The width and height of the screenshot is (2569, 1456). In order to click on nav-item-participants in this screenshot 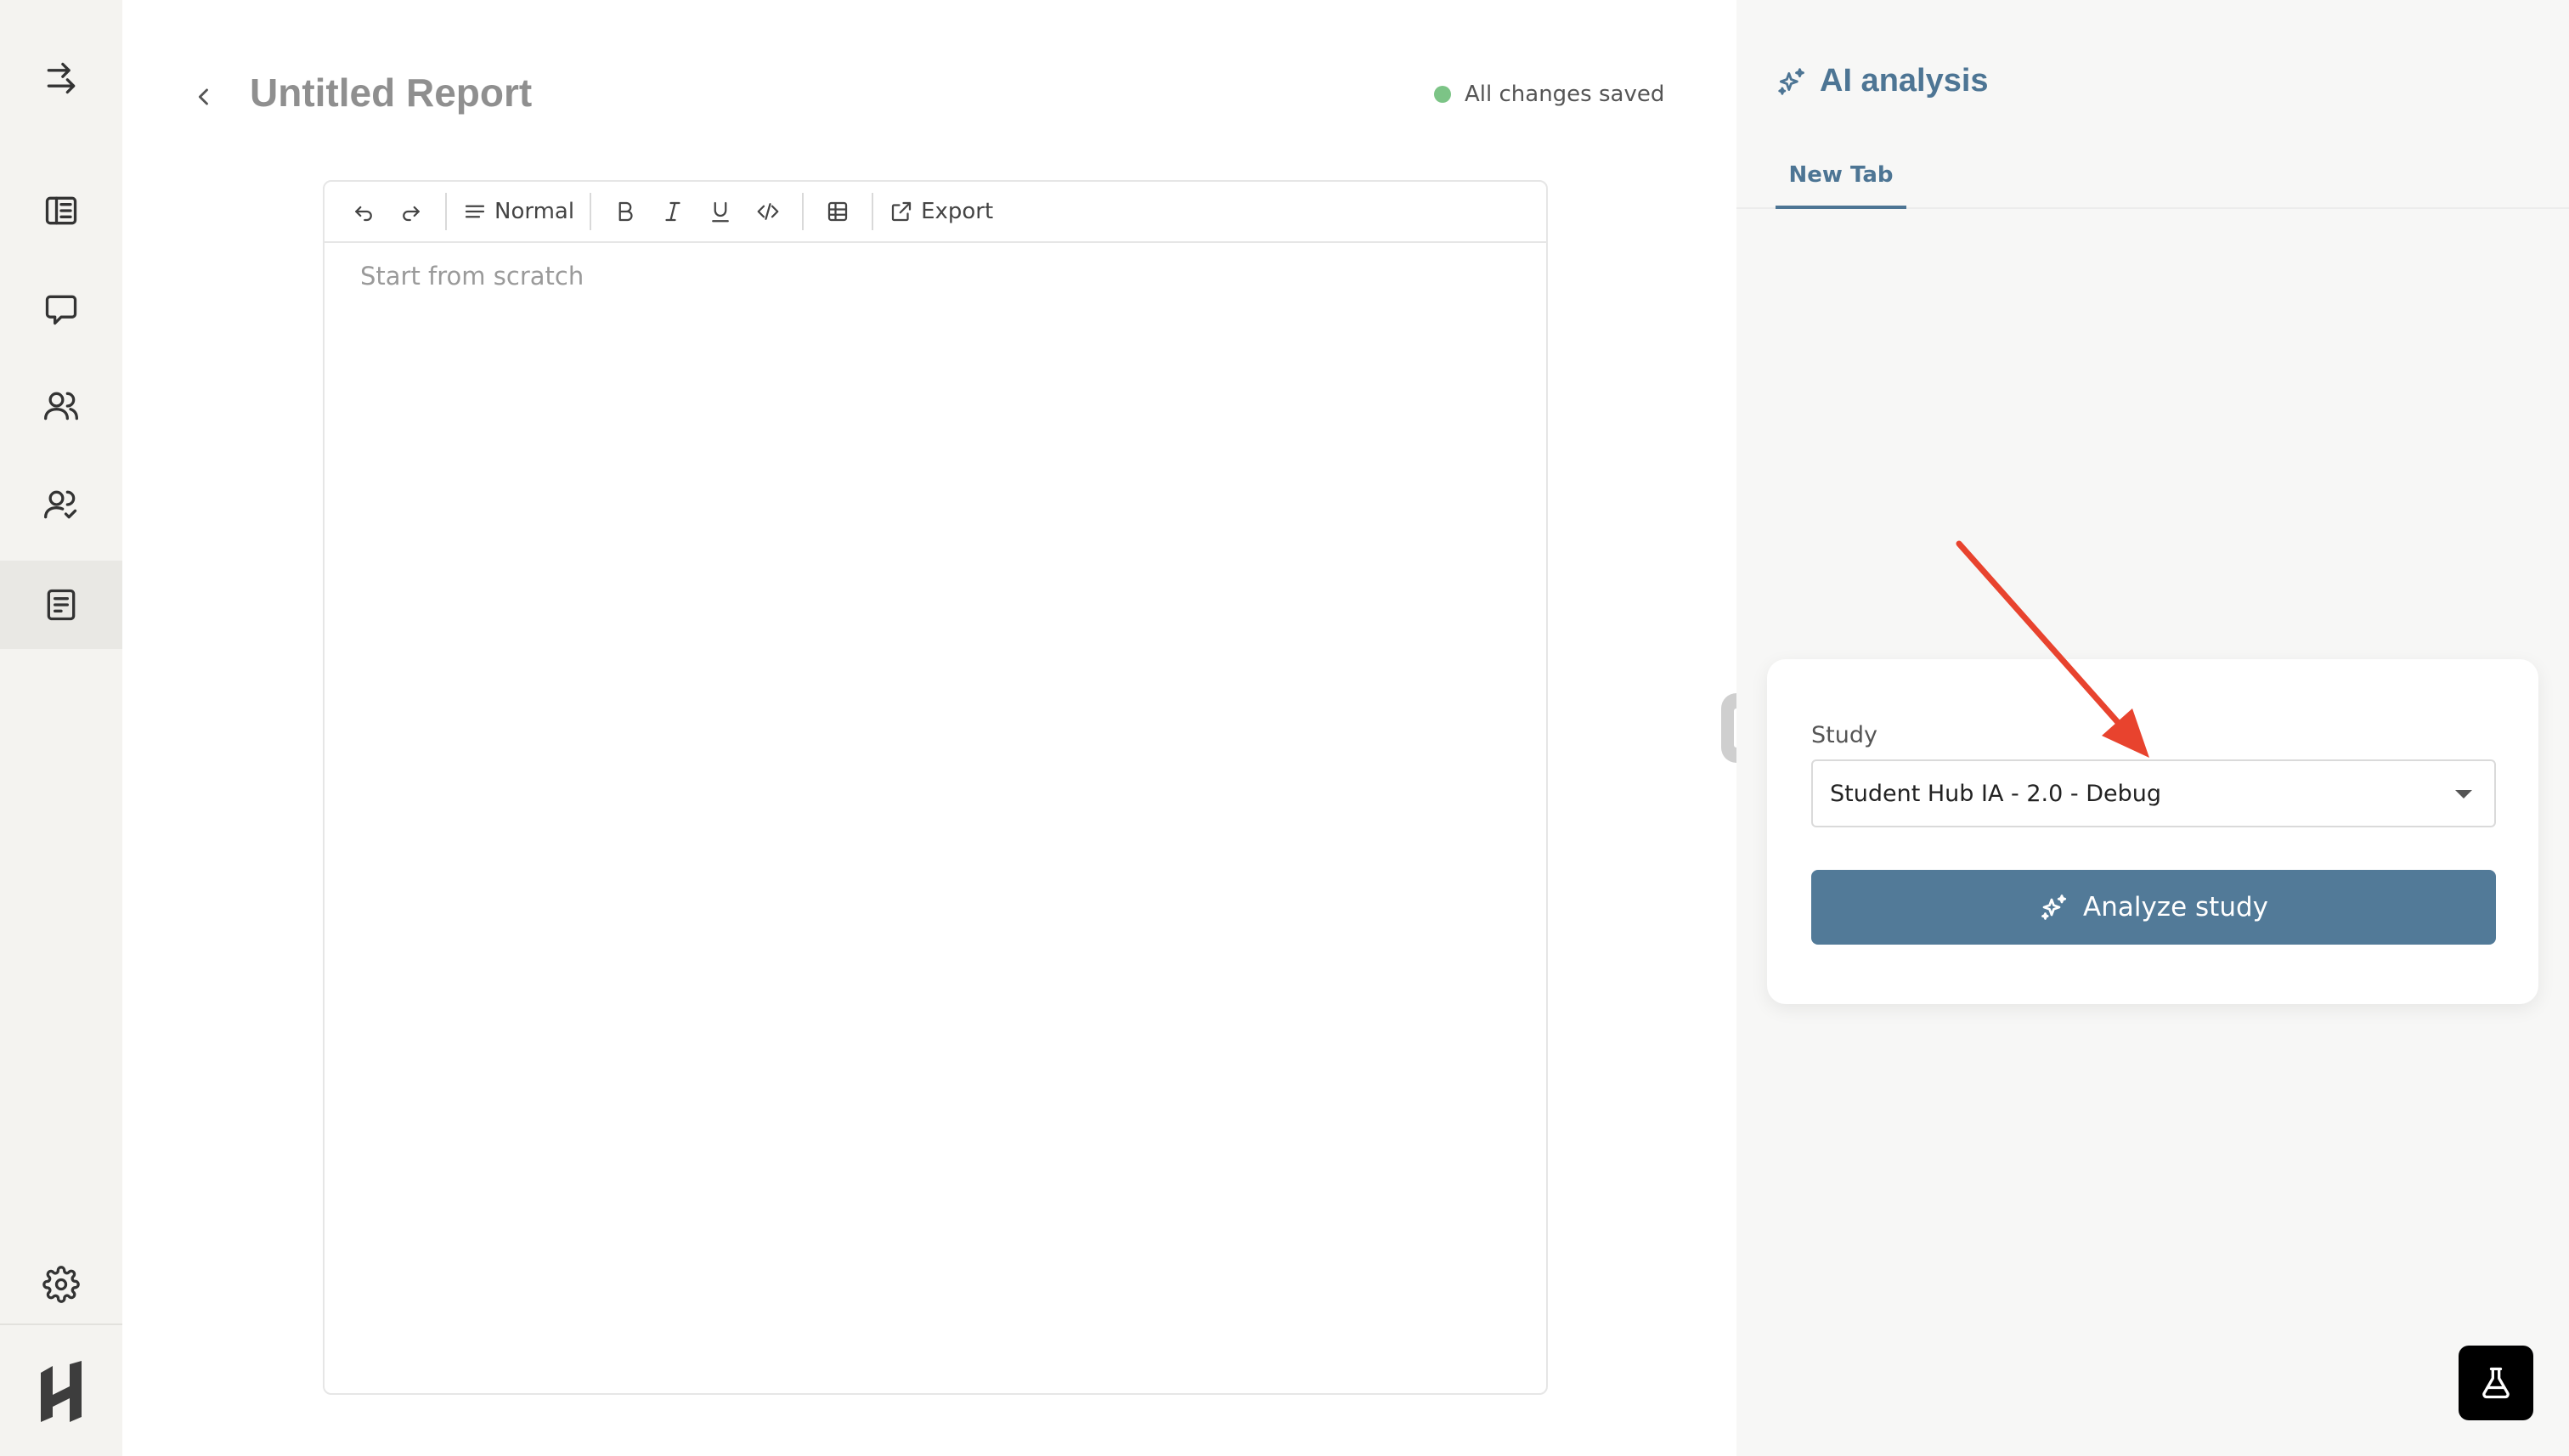, I will do `click(61, 406)`.